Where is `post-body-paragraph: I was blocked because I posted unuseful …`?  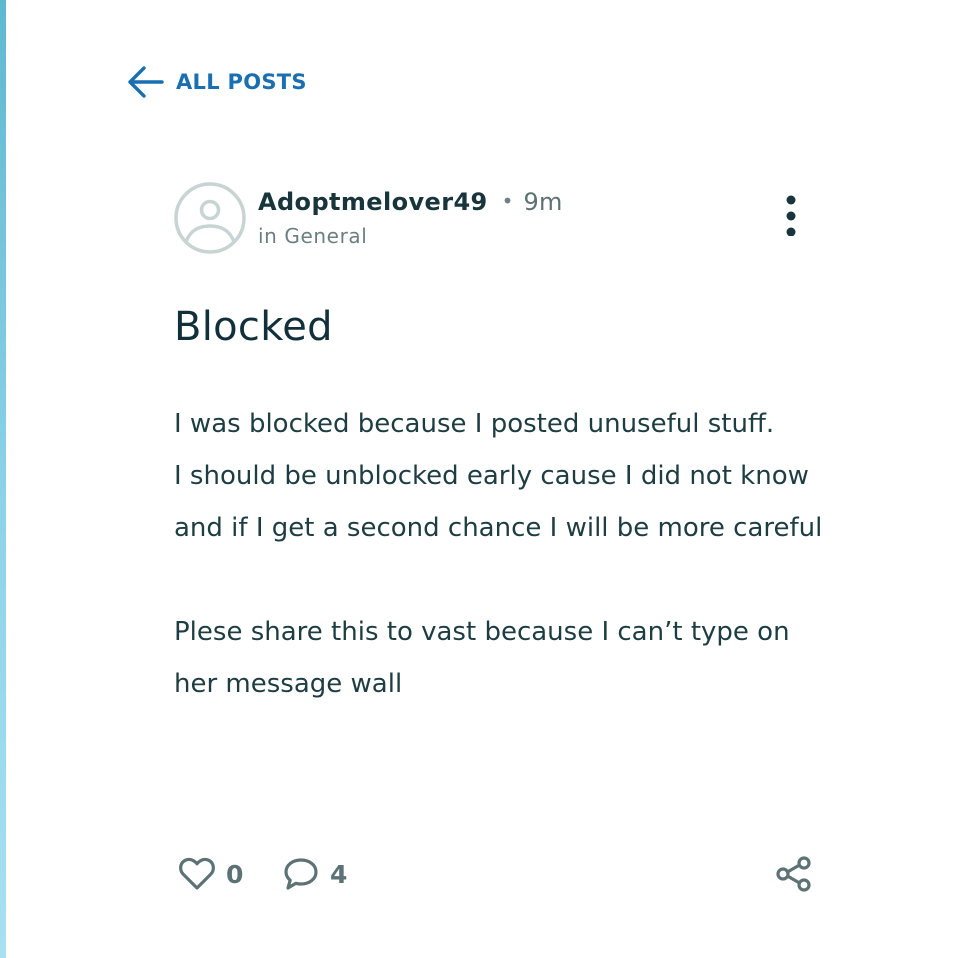 post-body-paragraph: I was blocked because I posted unuseful … is located at coordinates (474, 424).